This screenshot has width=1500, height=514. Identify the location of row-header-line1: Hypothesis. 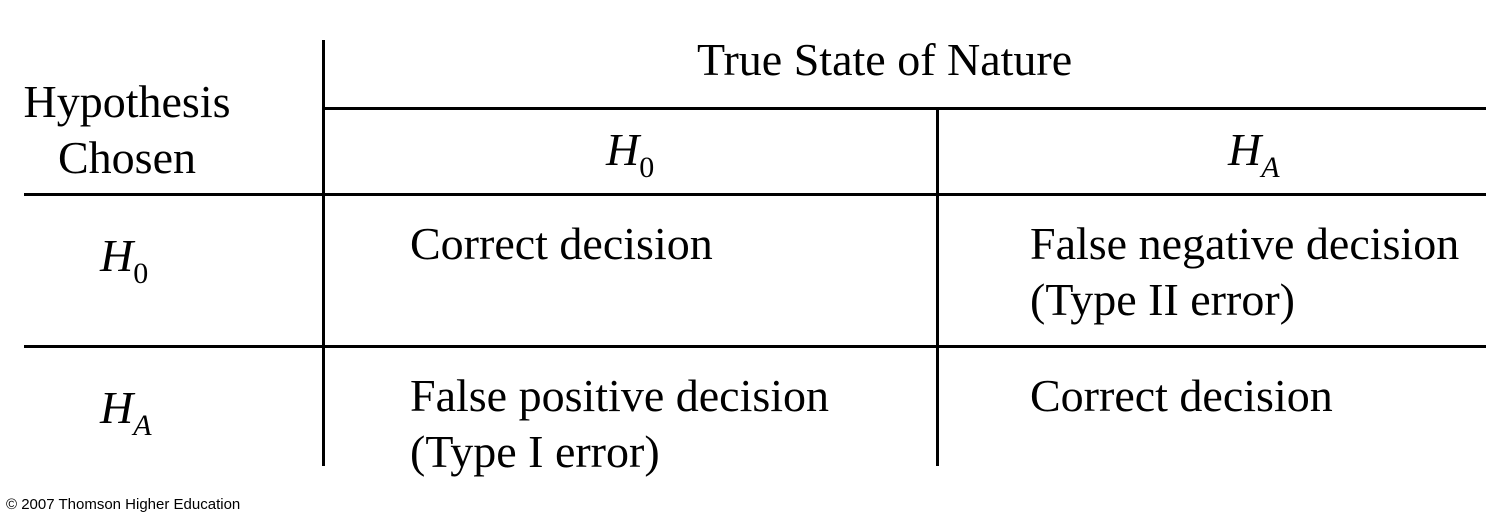
(127, 101).